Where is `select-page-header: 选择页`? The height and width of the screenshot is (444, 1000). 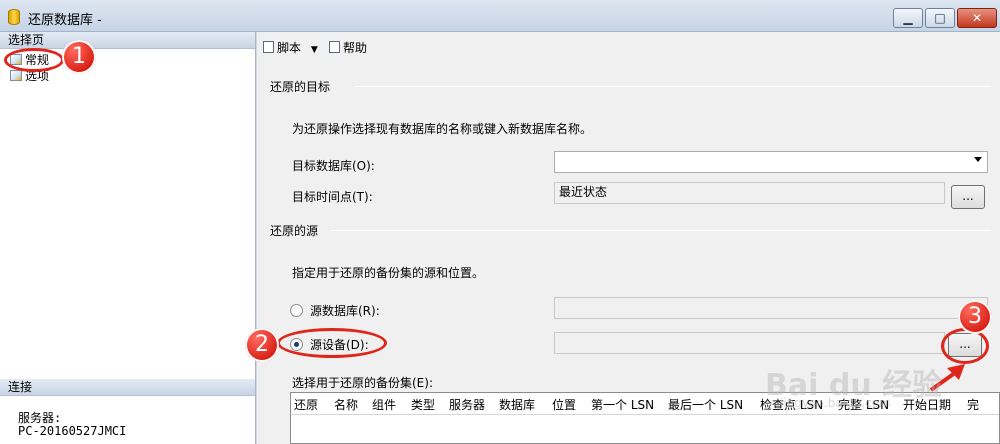 select-page-header: 选择页 is located at coordinates (127, 40).